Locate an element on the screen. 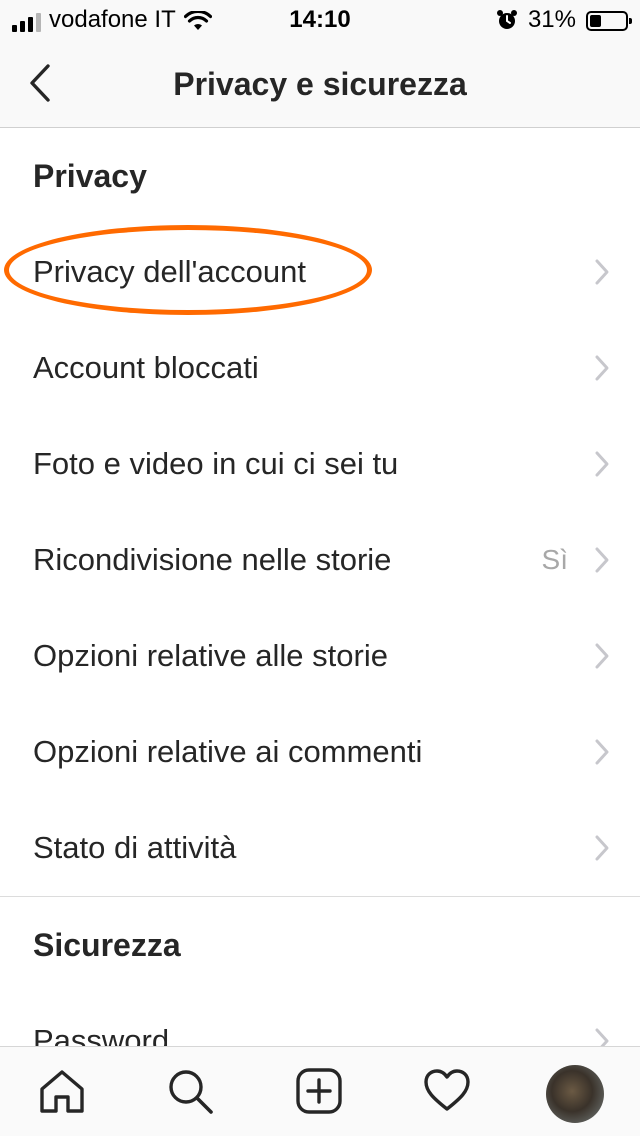 Image resolution: width=640 pixels, height=1136 pixels. settings-row-value: Sì is located at coordinates (554, 559).